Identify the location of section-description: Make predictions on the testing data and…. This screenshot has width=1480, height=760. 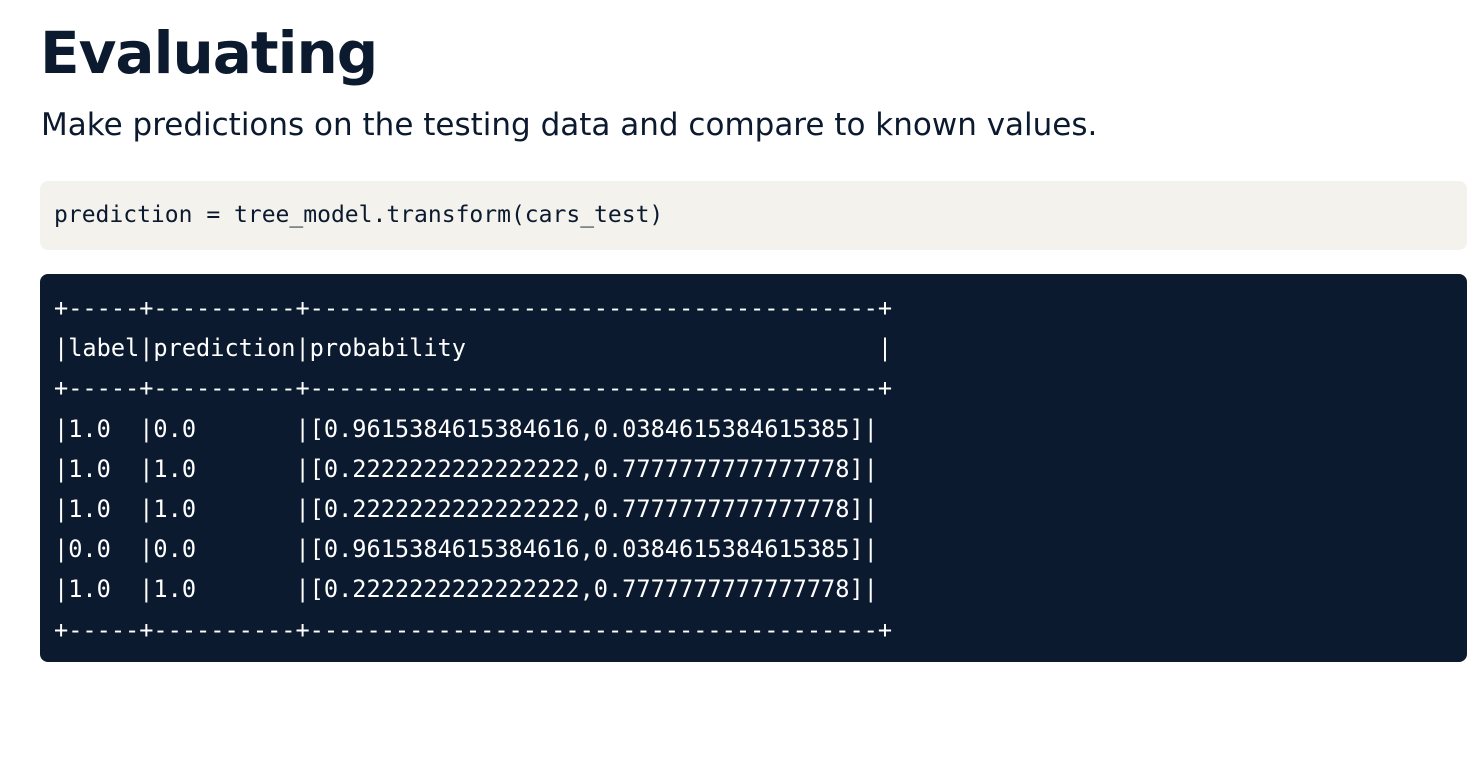
(569, 125).